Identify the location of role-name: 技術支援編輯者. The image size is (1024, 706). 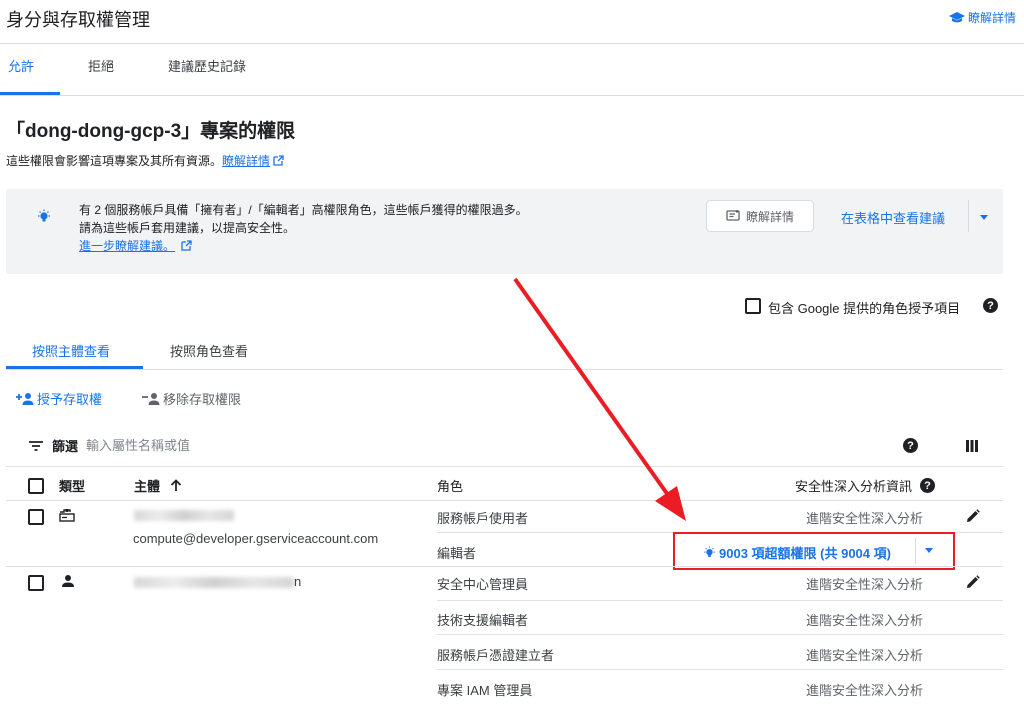
(483, 620).